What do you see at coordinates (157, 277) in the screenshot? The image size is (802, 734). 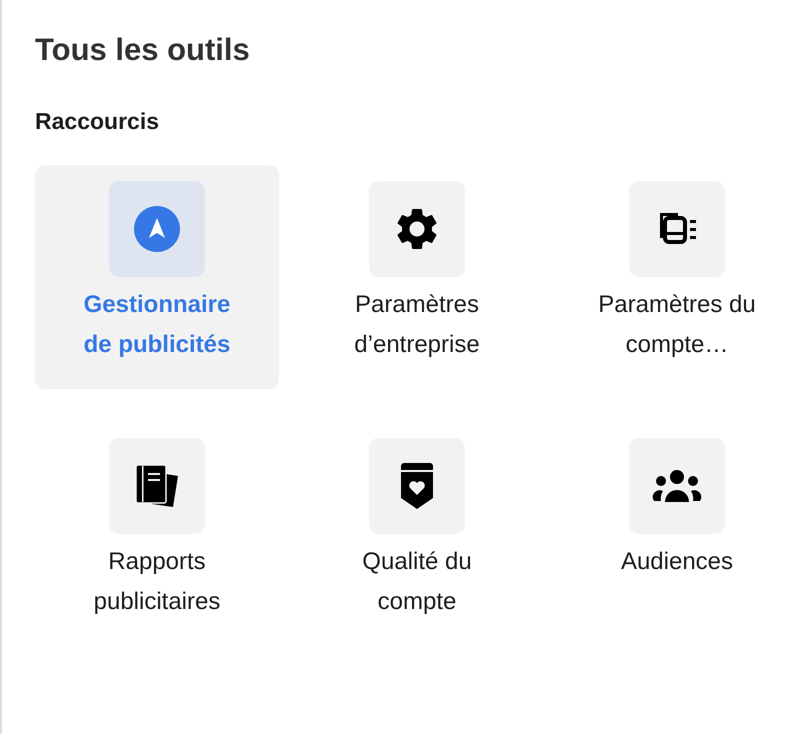 I see `shortcut-tile: Gestionnaire de publicités` at bounding box center [157, 277].